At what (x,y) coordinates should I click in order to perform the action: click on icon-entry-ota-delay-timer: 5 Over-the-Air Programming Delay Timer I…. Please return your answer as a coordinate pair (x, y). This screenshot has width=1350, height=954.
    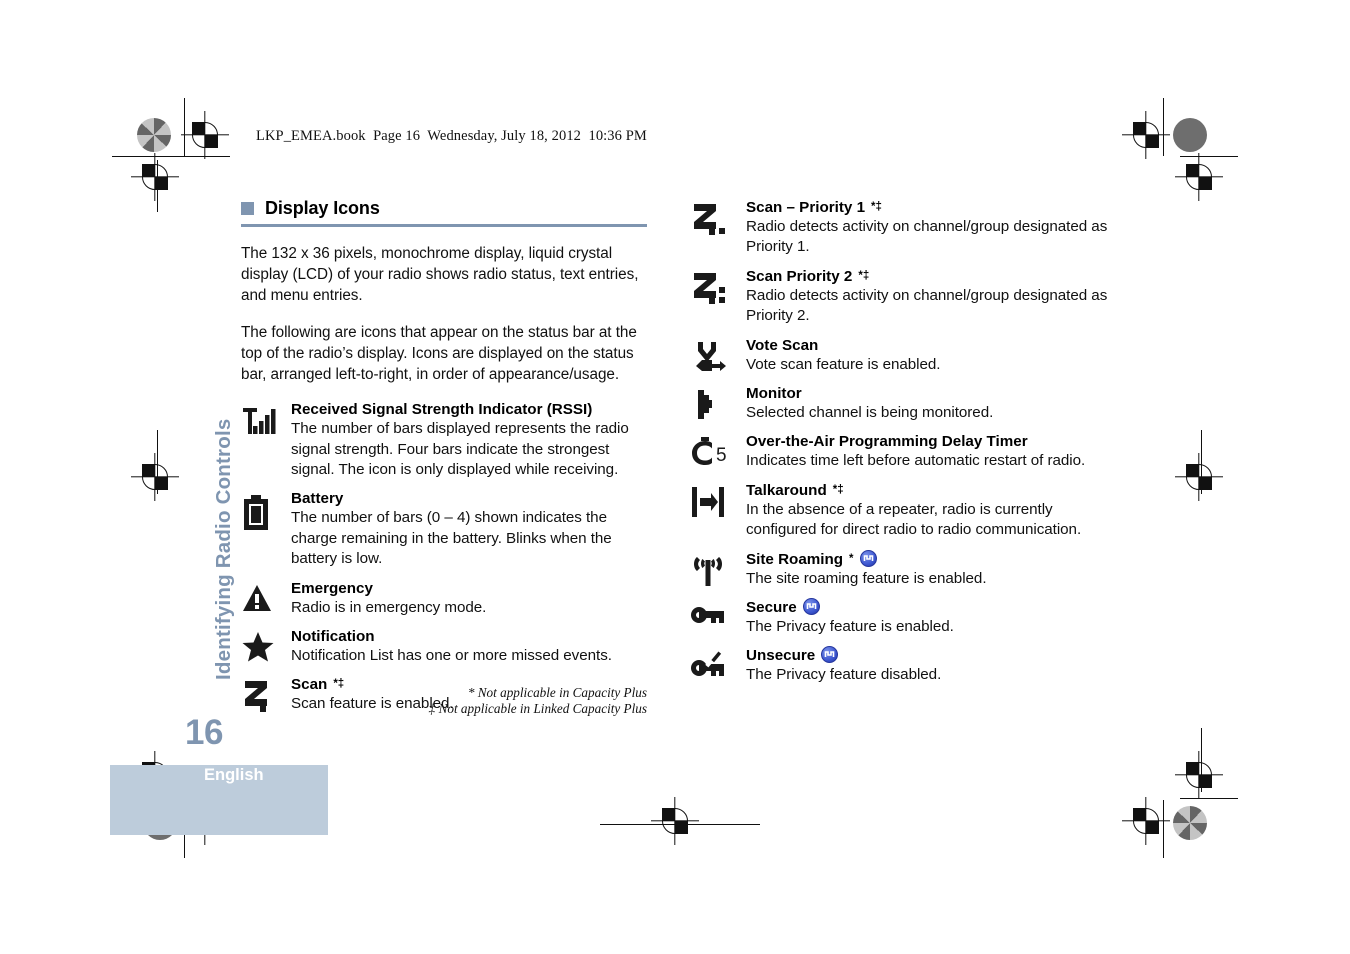
    Looking at the image, I should click on (900, 451).